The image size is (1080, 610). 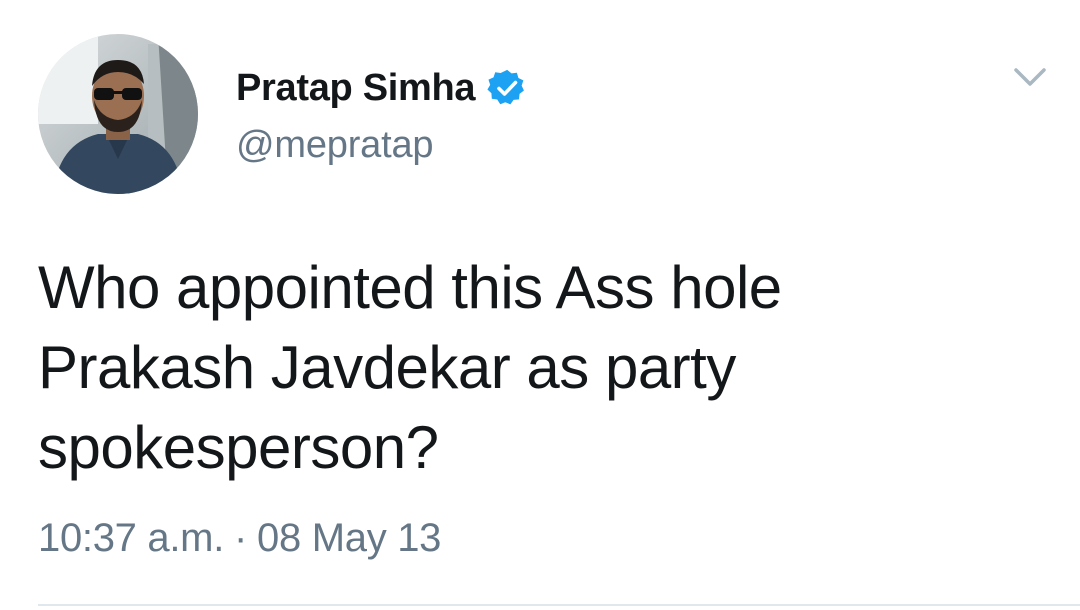 I want to click on profile-photo, so click(x=118, y=114).